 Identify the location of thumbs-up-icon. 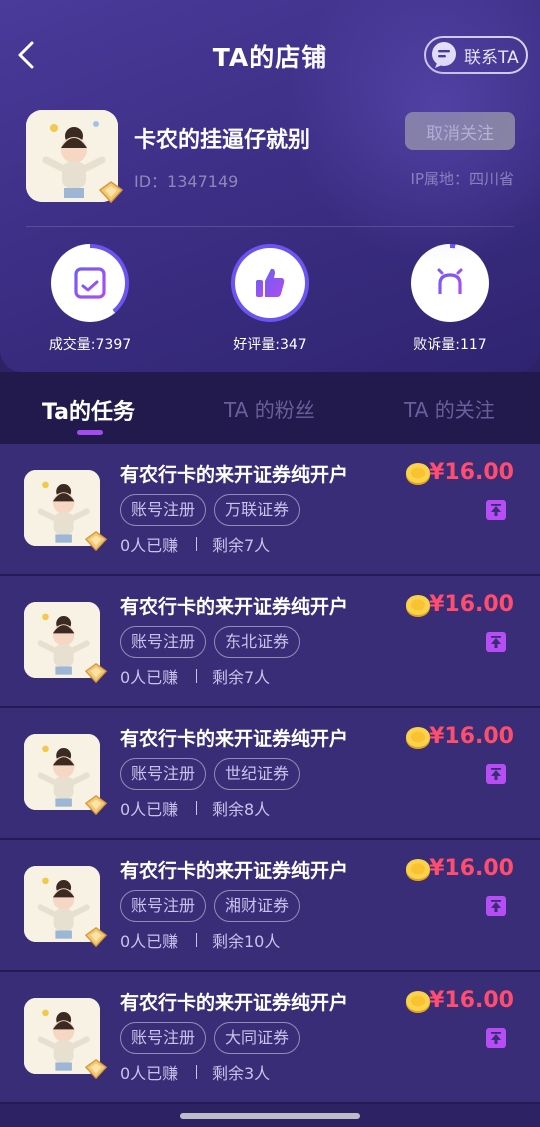
(270, 282).